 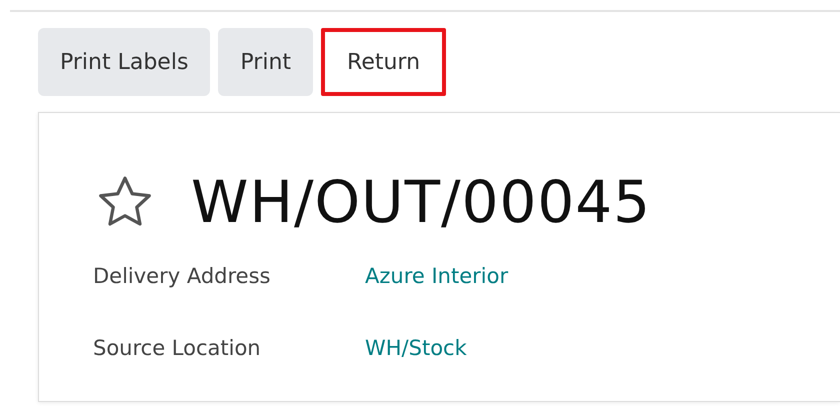 What do you see at coordinates (266, 62) in the screenshot?
I see `toolbar-button: Print` at bounding box center [266, 62].